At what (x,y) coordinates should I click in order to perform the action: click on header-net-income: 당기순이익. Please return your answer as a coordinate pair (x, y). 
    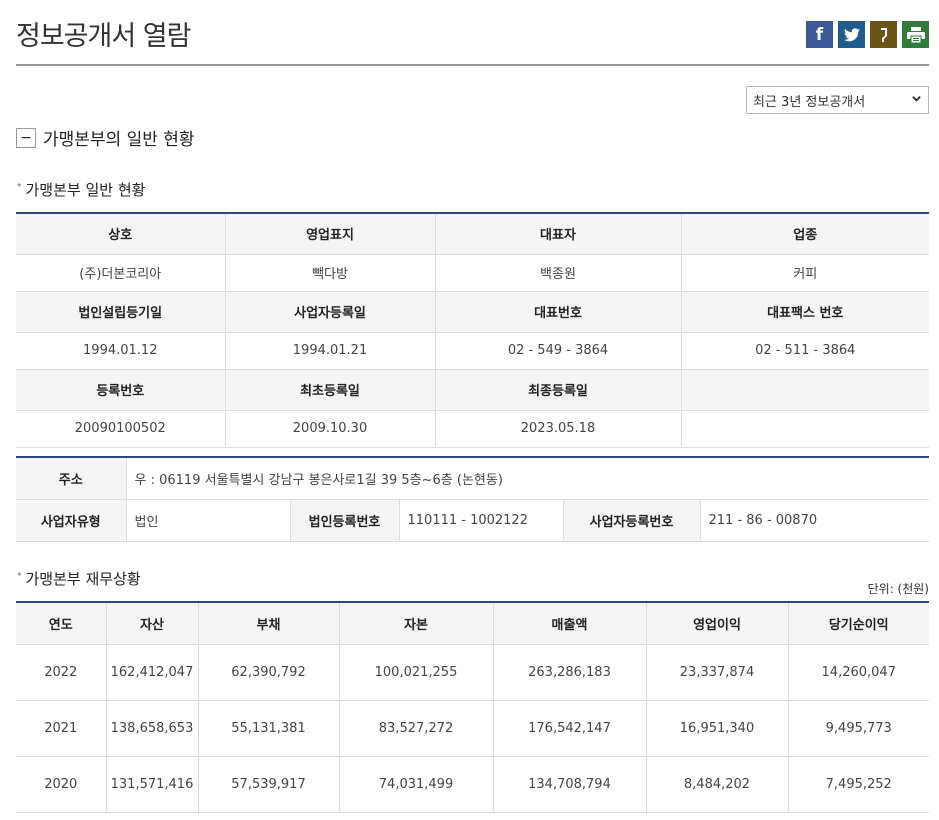
    Looking at the image, I should click on (858, 623).